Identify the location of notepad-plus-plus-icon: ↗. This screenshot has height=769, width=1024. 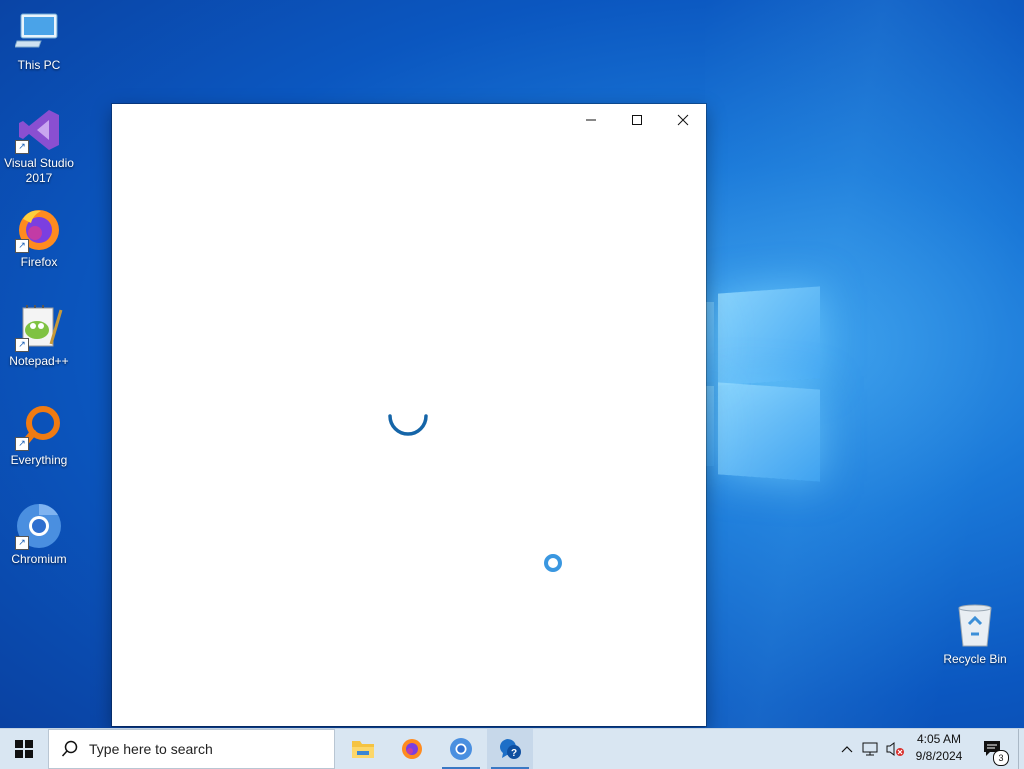
(39, 328).